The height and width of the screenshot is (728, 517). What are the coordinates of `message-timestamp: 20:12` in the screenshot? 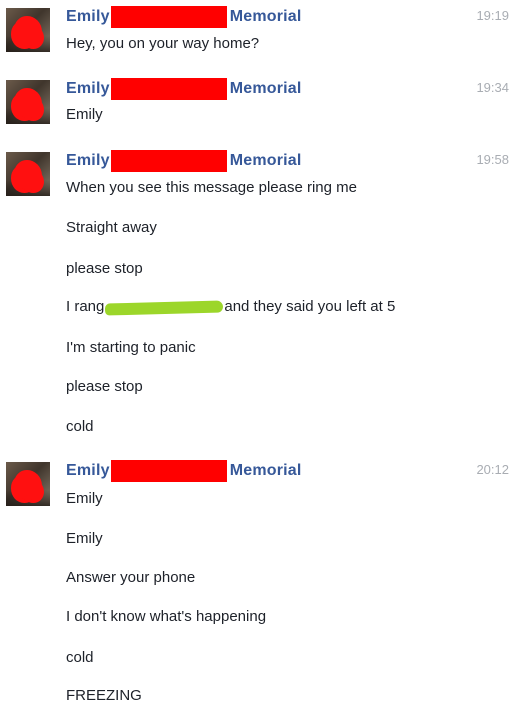 It's located at (492, 469).